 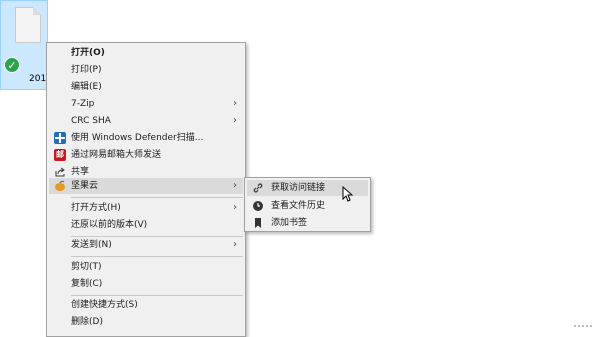 I want to click on menu-item-label: 发送到(N), so click(x=91, y=245).